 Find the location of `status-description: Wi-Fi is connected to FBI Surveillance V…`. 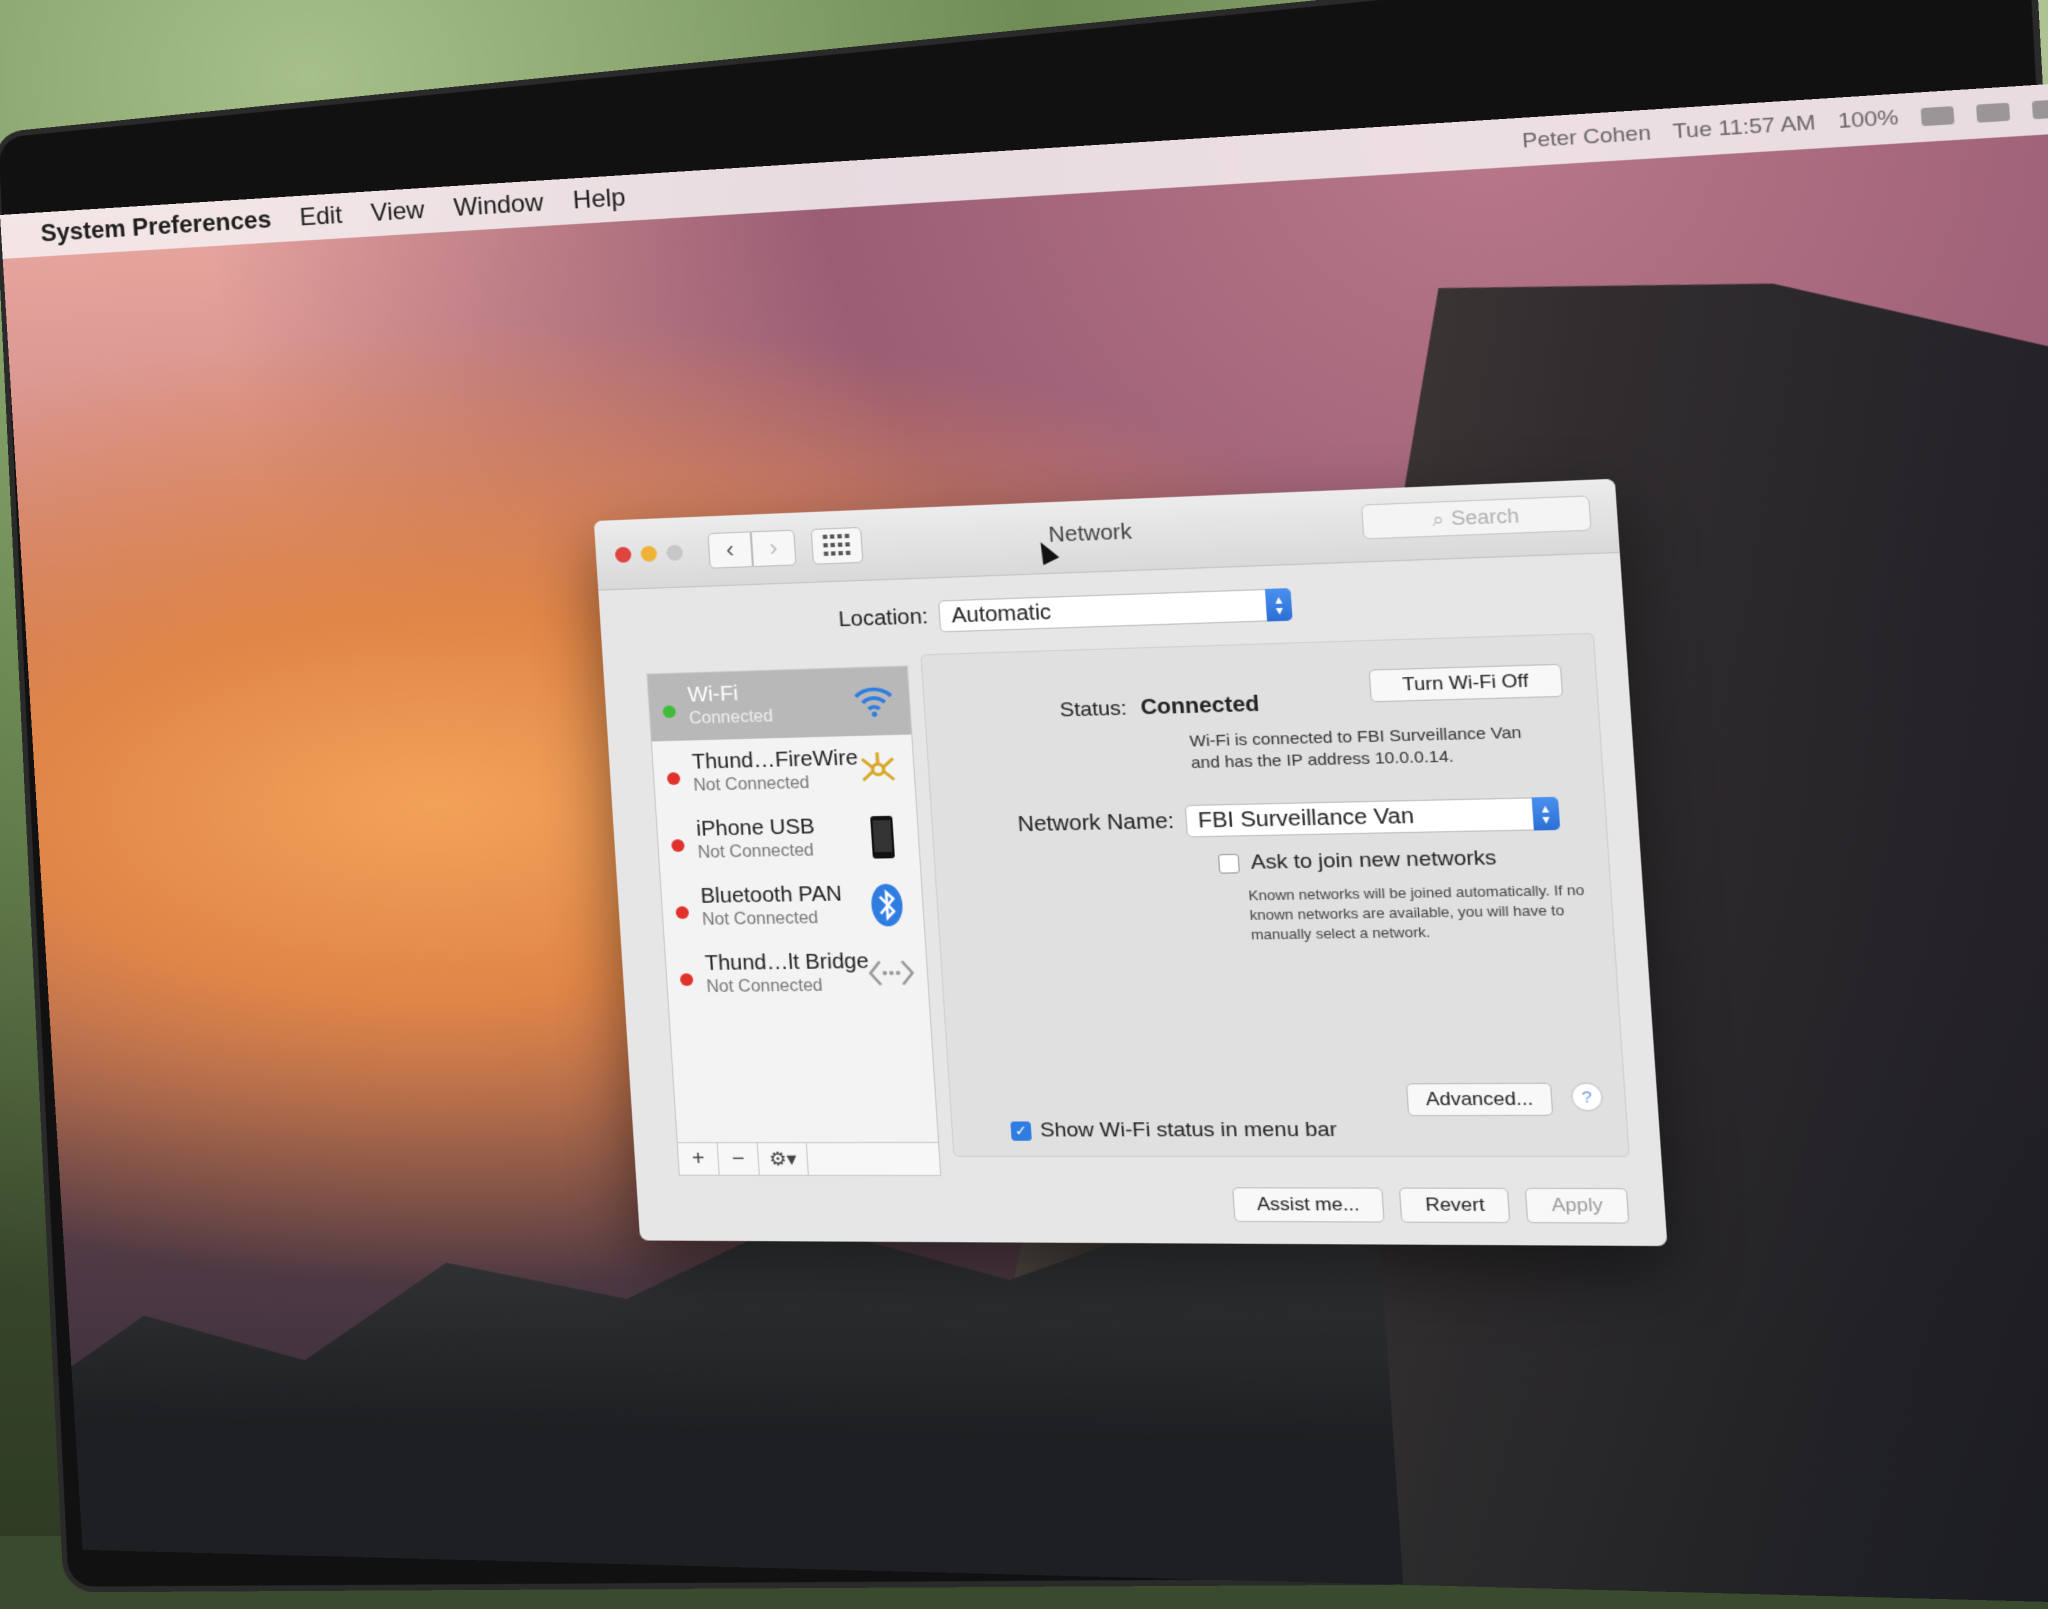

status-description: Wi-Fi is connected to FBI Surveillance V… is located at coordinates (1366, 748).